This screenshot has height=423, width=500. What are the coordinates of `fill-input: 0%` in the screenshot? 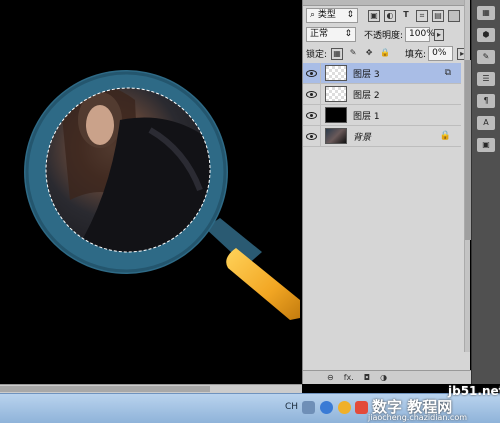 It's located at (441, 53).